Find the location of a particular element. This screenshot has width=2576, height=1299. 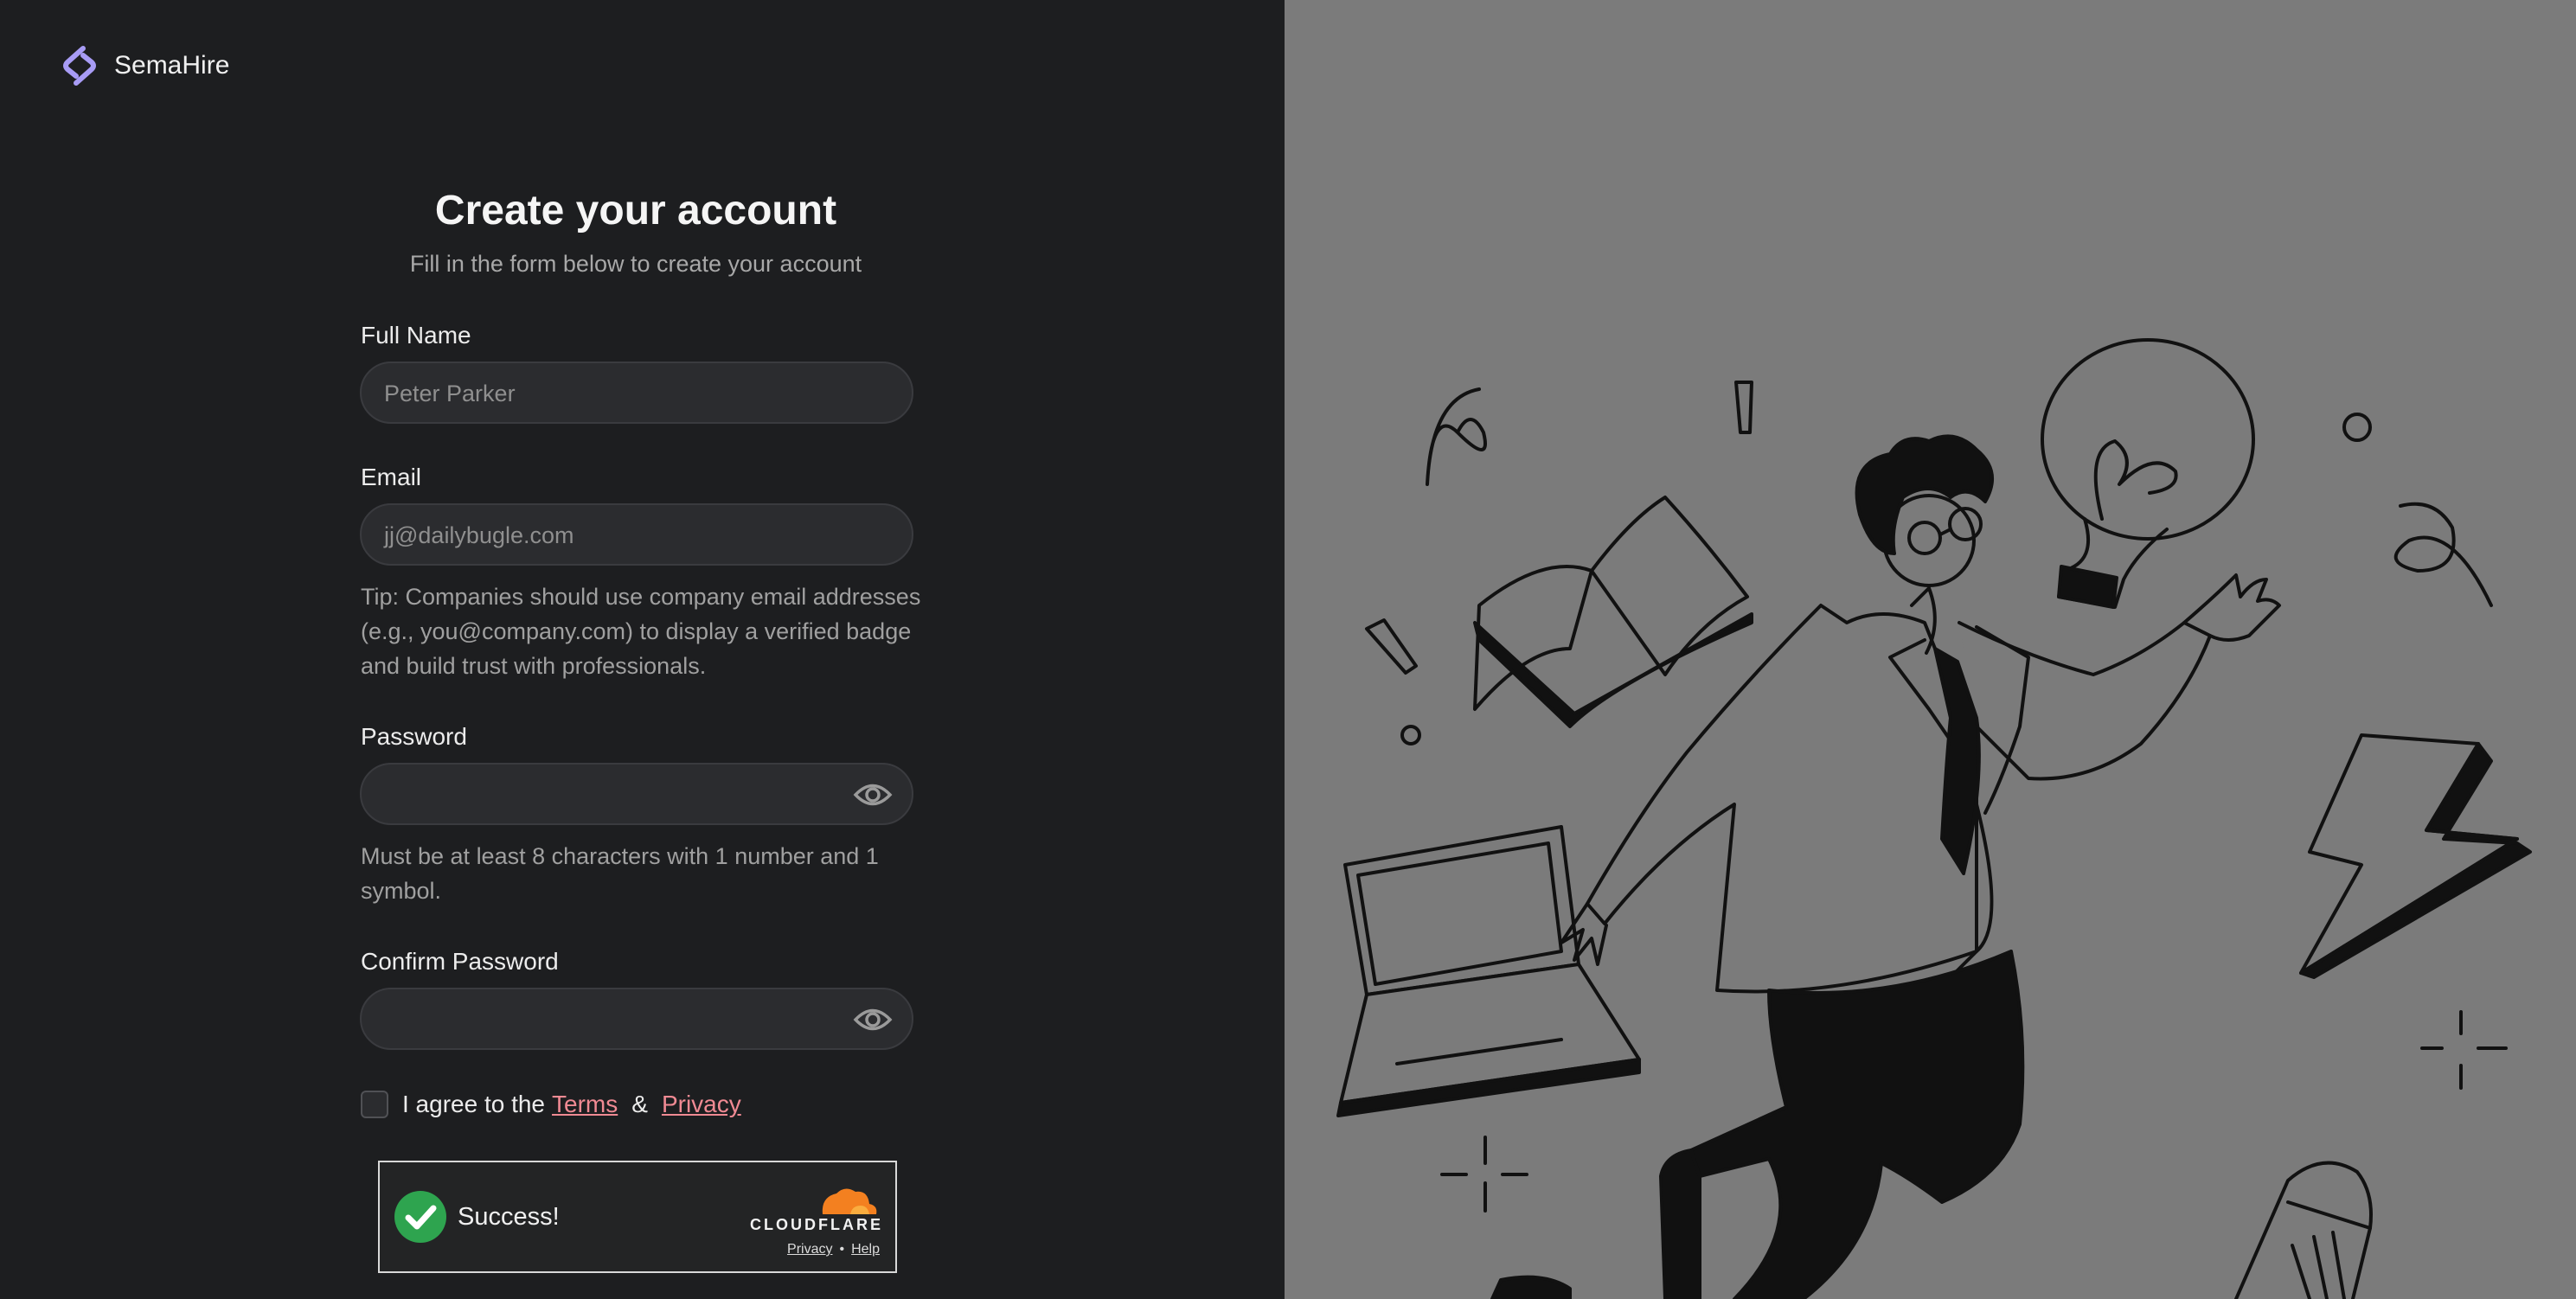

confirm-password-input is located at coordinates (636, 1019).